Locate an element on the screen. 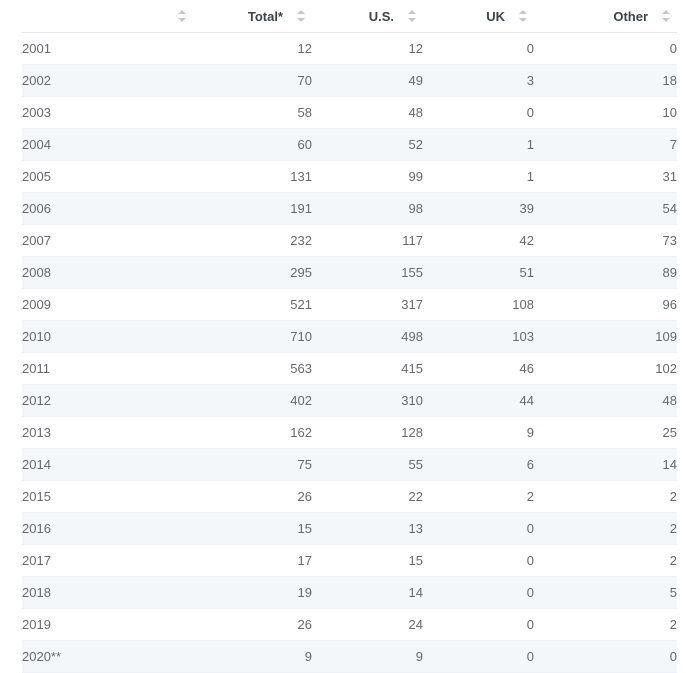 The height and width of the screenshot is (673, 689). table-row: 2017 17 15 0 2 is located at coordinates (349, 560).